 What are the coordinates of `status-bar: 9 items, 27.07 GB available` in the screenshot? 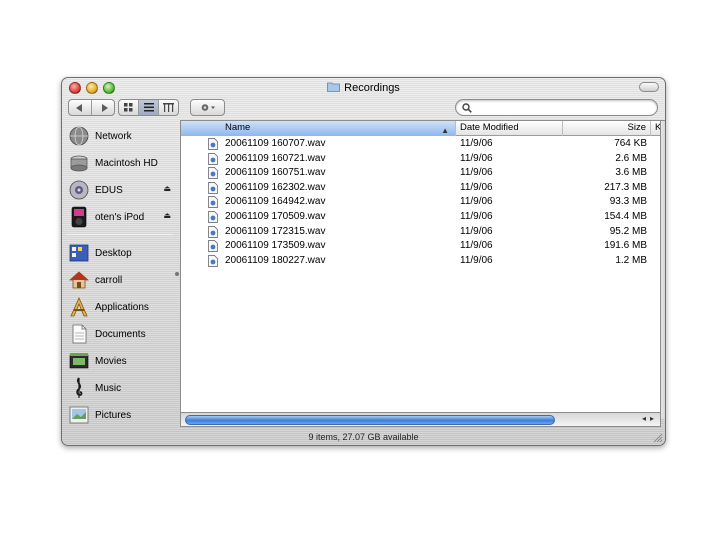 It's located at (363, 436).